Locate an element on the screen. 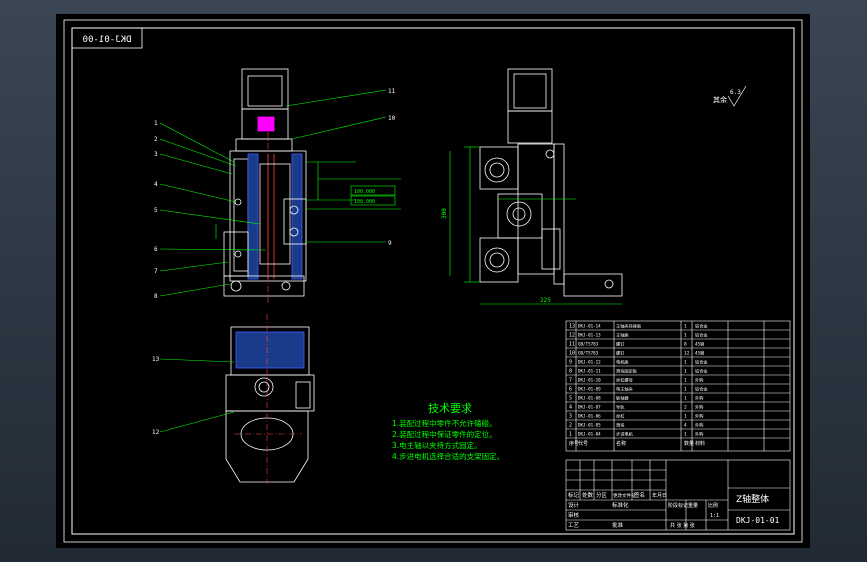  tb-check: 审核 is located at coordinates (574, 515).